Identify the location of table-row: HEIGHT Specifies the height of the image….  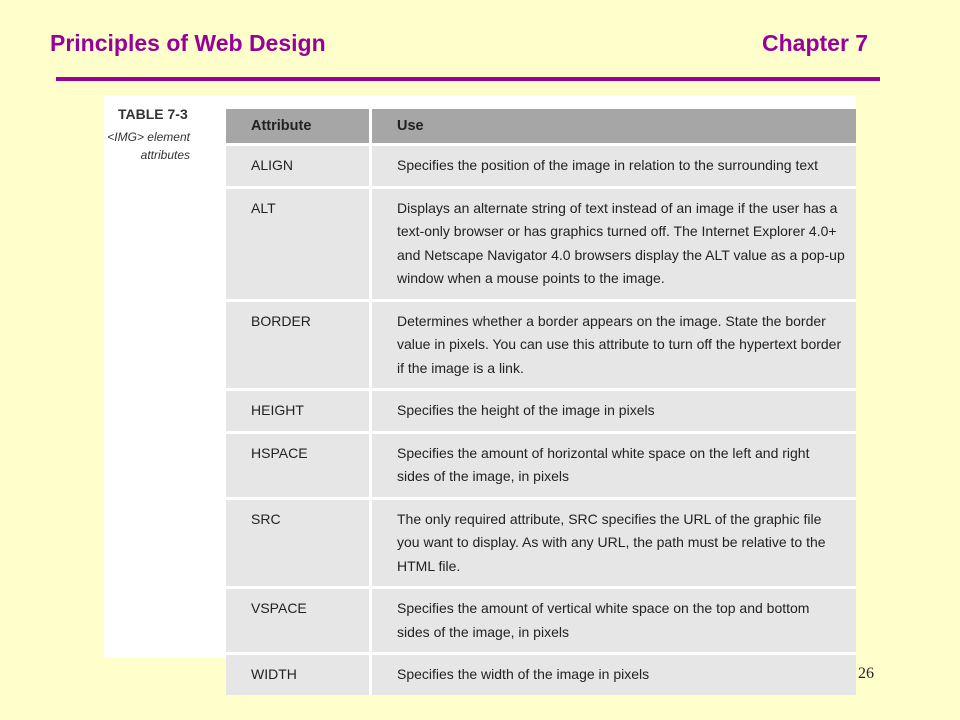
(541, 411).